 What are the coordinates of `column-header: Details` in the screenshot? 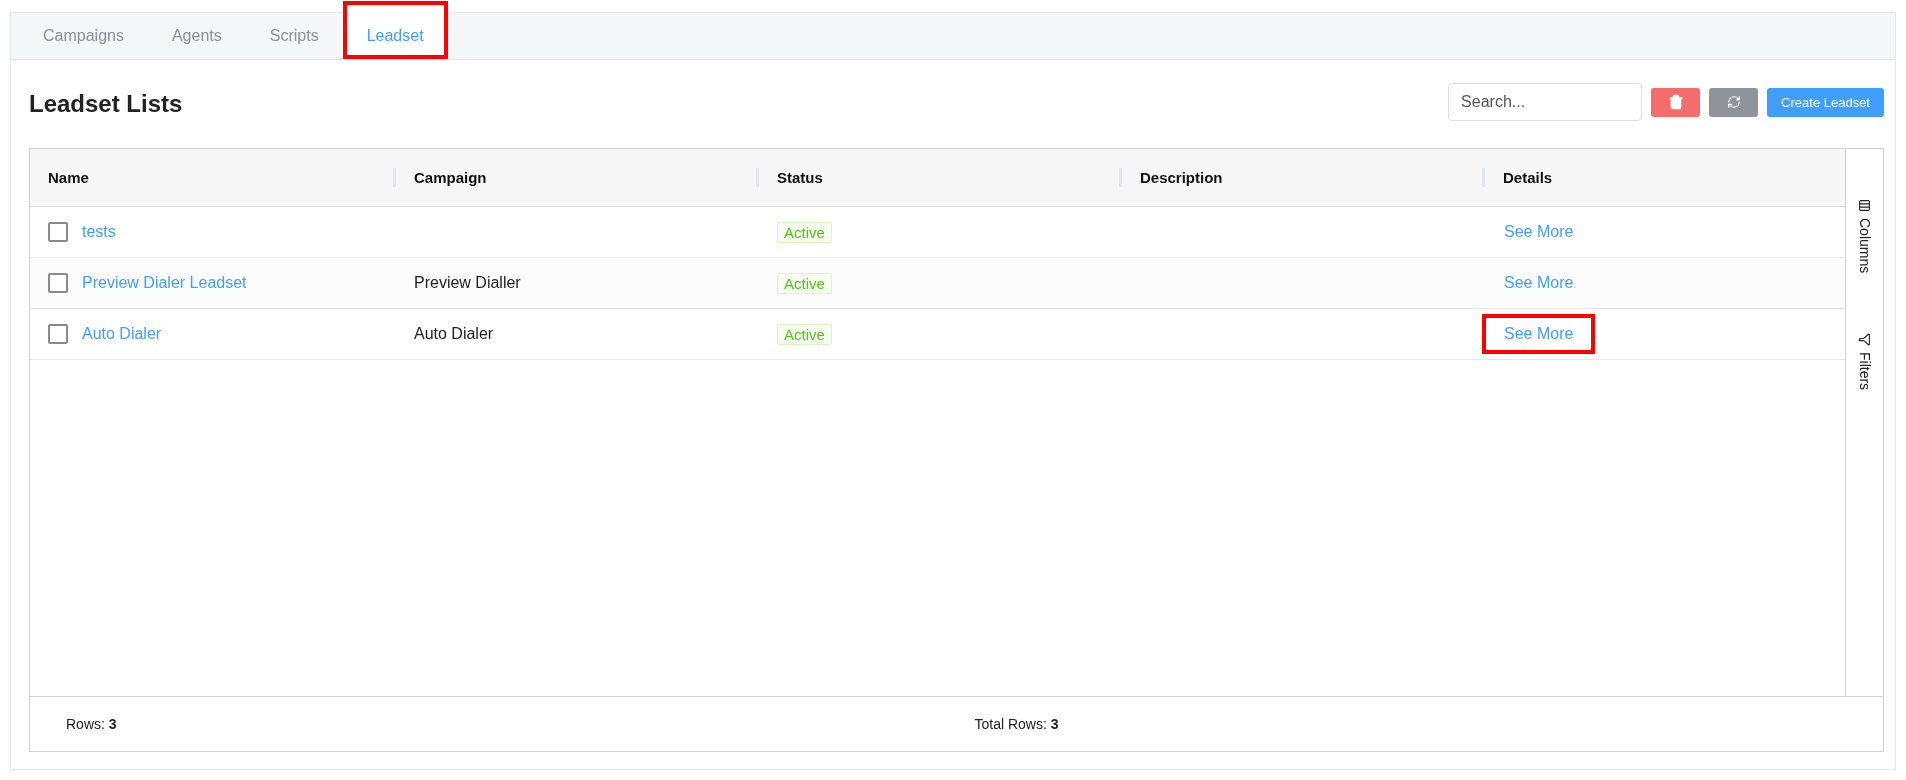 It's located at (1528, 177).